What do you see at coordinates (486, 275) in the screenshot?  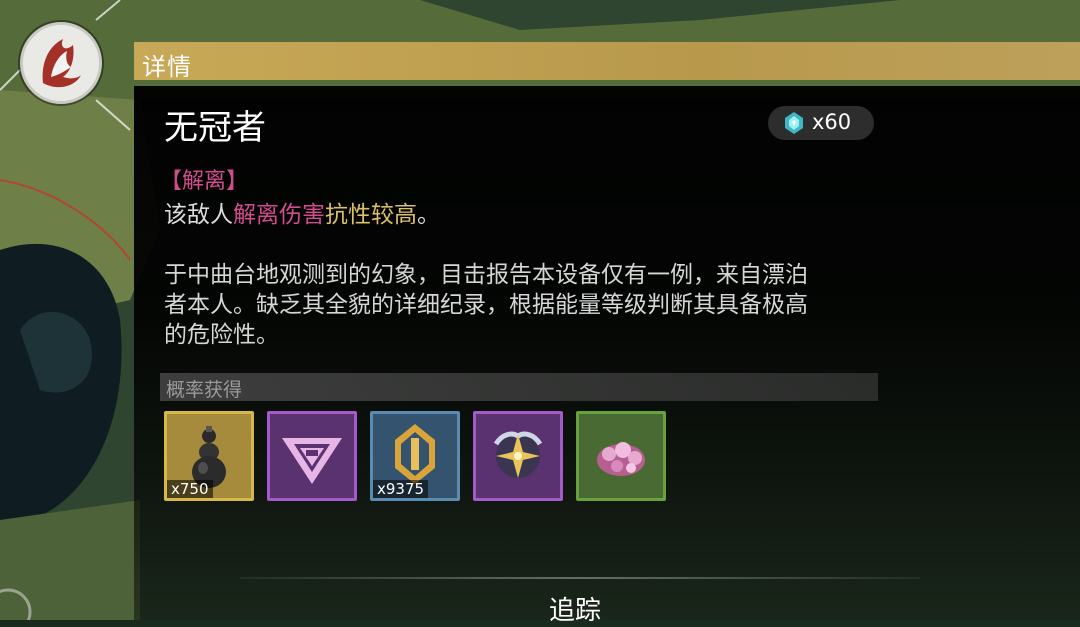 I see `lore-line: 于中曲台地观测到的幻象，目击报告本设备仅有一例，来自漂泊` at bounding box center [486, 275].